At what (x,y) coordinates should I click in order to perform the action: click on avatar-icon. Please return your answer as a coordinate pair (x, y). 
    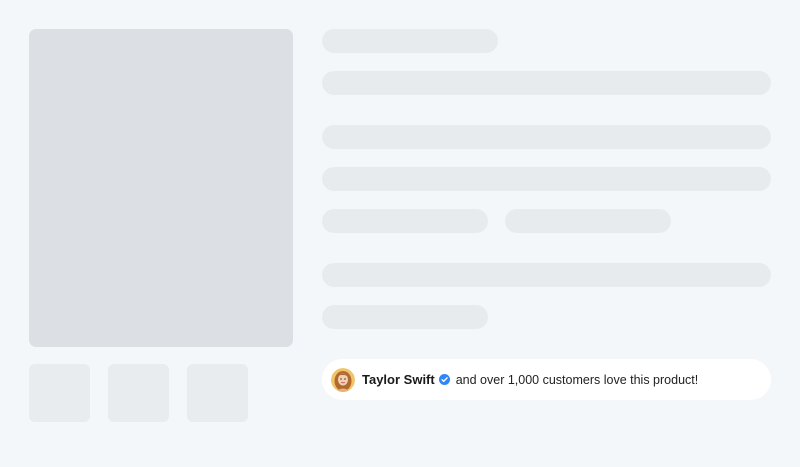
    Looking at the image, I should click on (343, 379).